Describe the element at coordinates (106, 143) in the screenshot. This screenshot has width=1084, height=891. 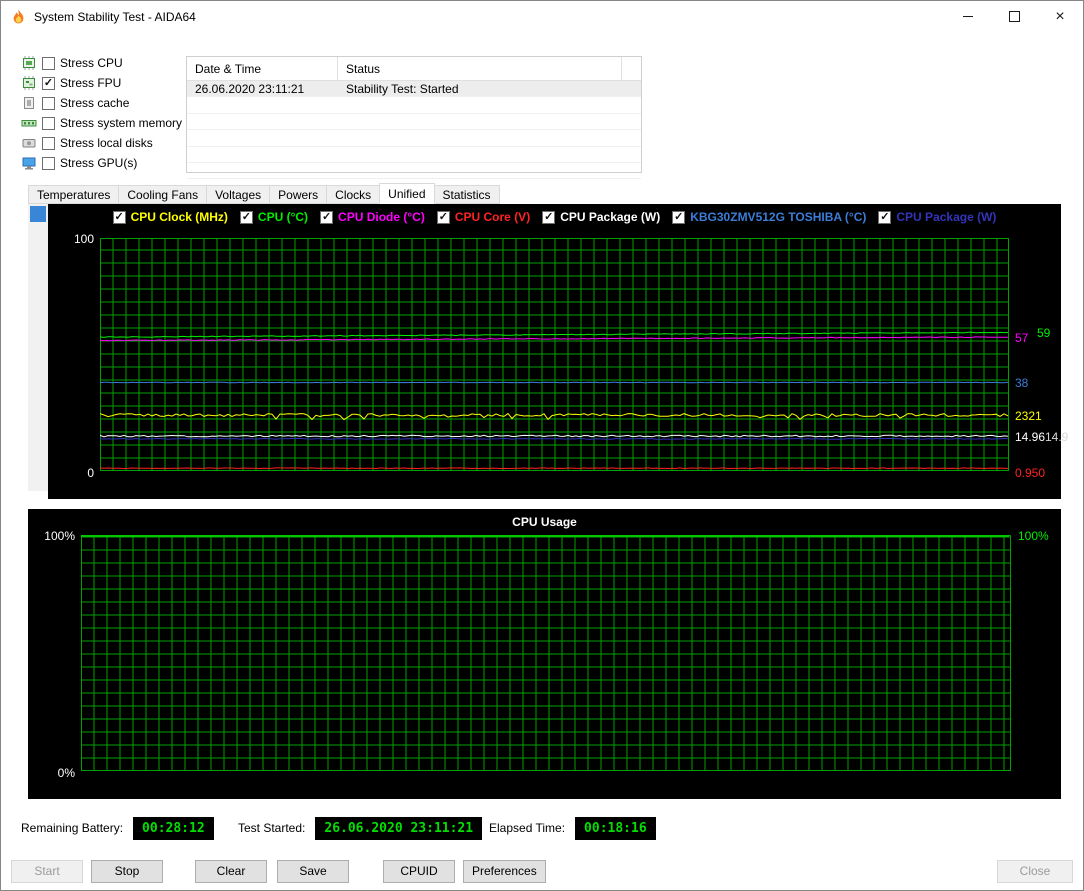
I see `stress-option-label: Stress local disks` at that location.